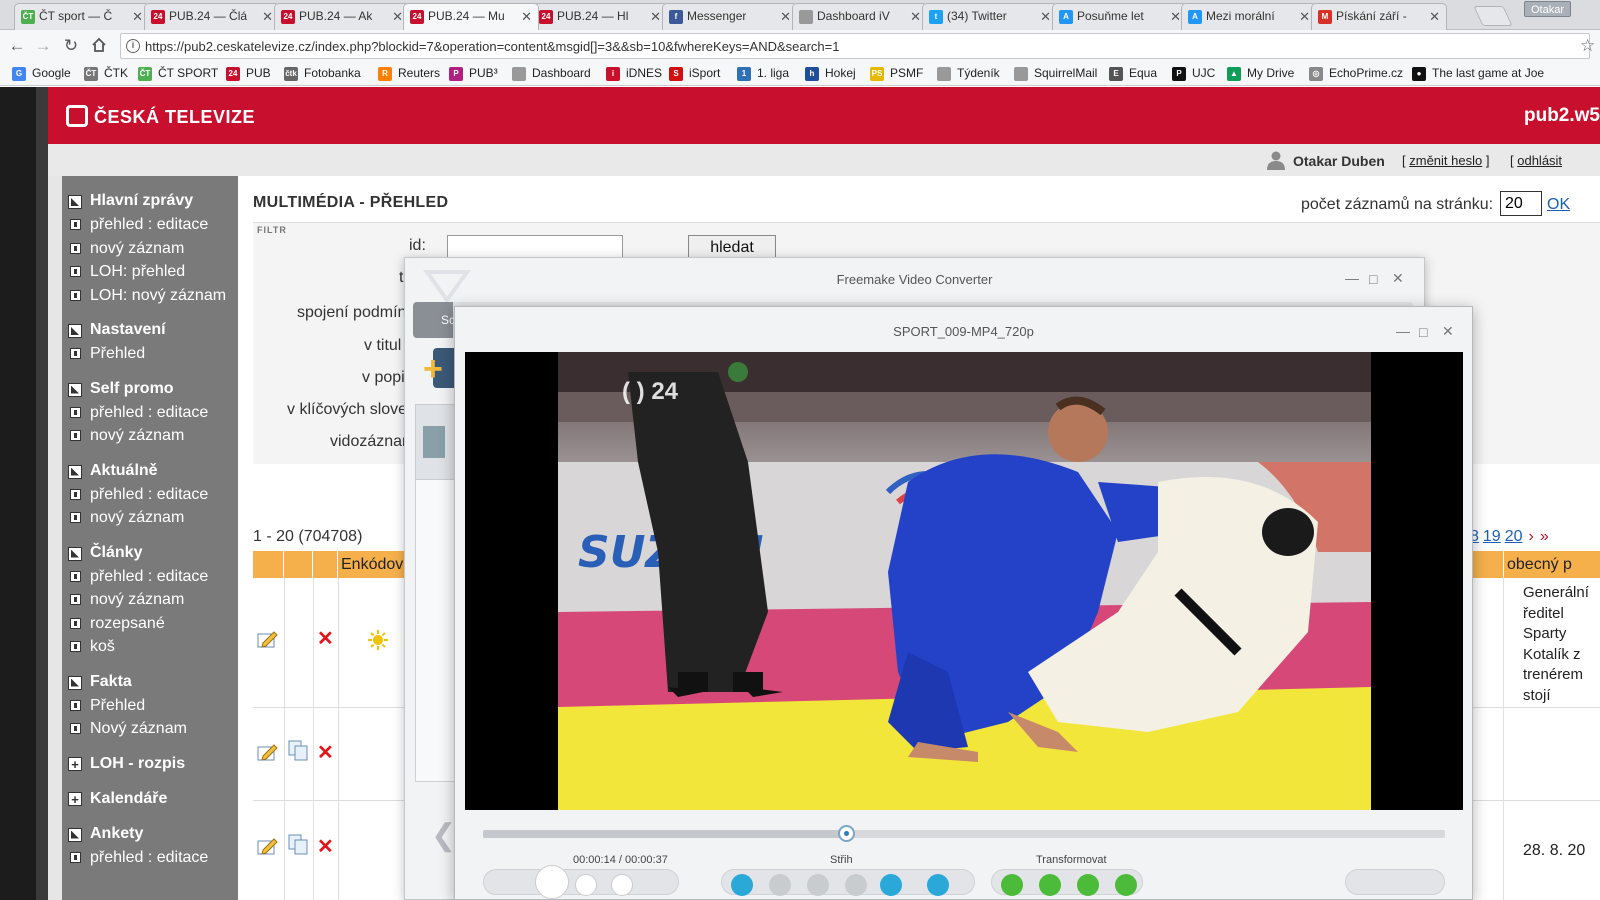 This screenshot has width=1600, height=900. What do you see at coordinates (150, 799) in the screenshot?
I see `sidebar-section-title: + Kalendáře` at bounding box center [150, 799].